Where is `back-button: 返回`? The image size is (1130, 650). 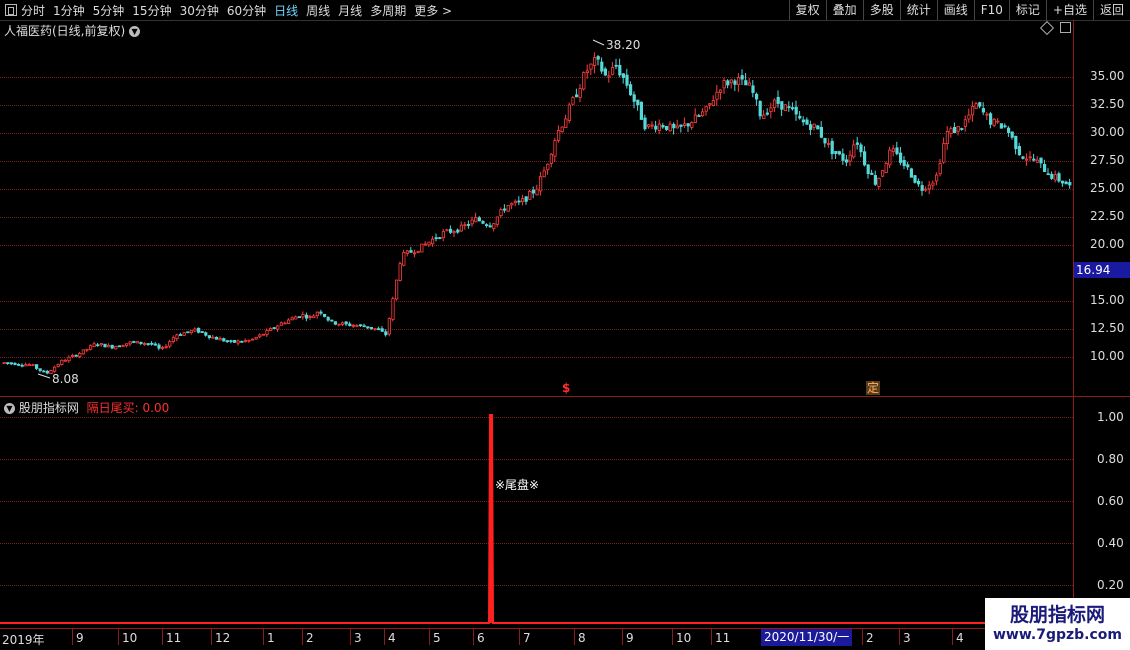
back-button: 返回 is located at coordinates (1111, 10).